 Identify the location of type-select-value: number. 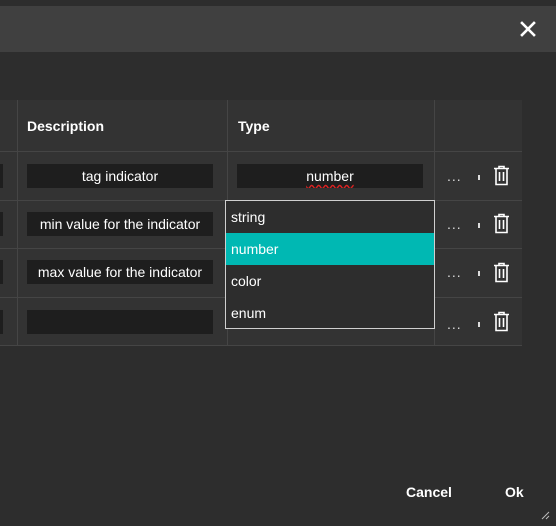
(330, 176).